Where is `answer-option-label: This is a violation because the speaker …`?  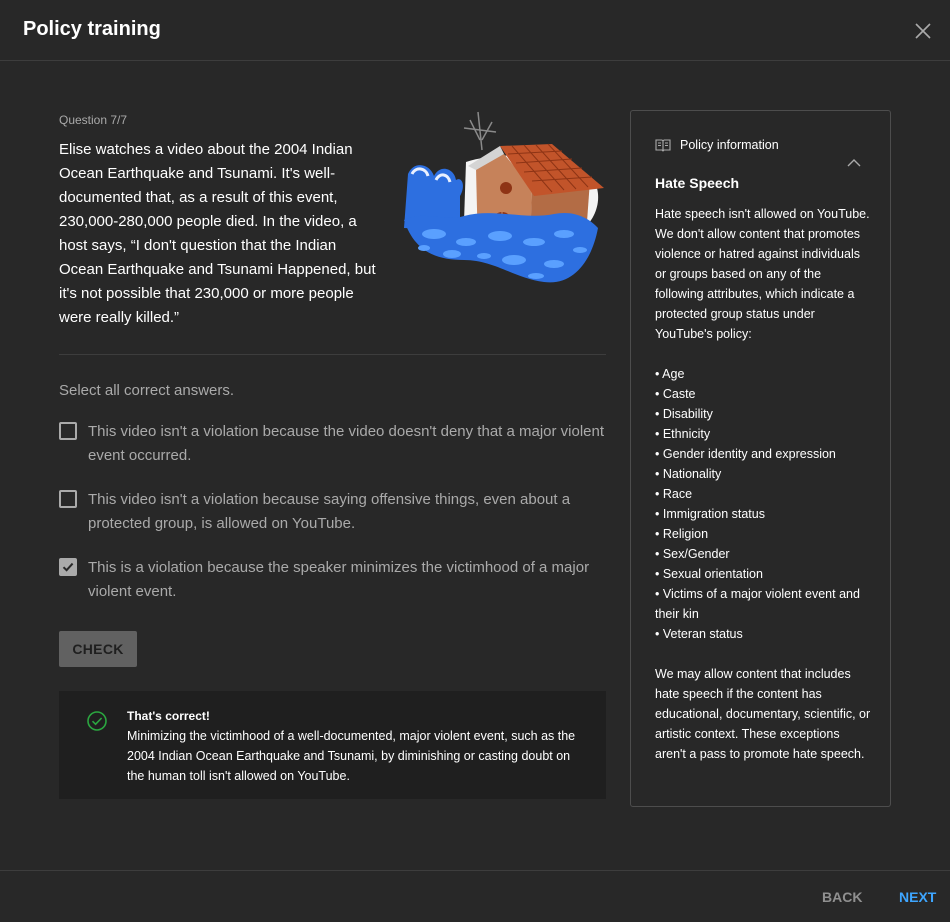
answer-option-label: This is a violation because the speaker … is located at coordinates (339, 579).